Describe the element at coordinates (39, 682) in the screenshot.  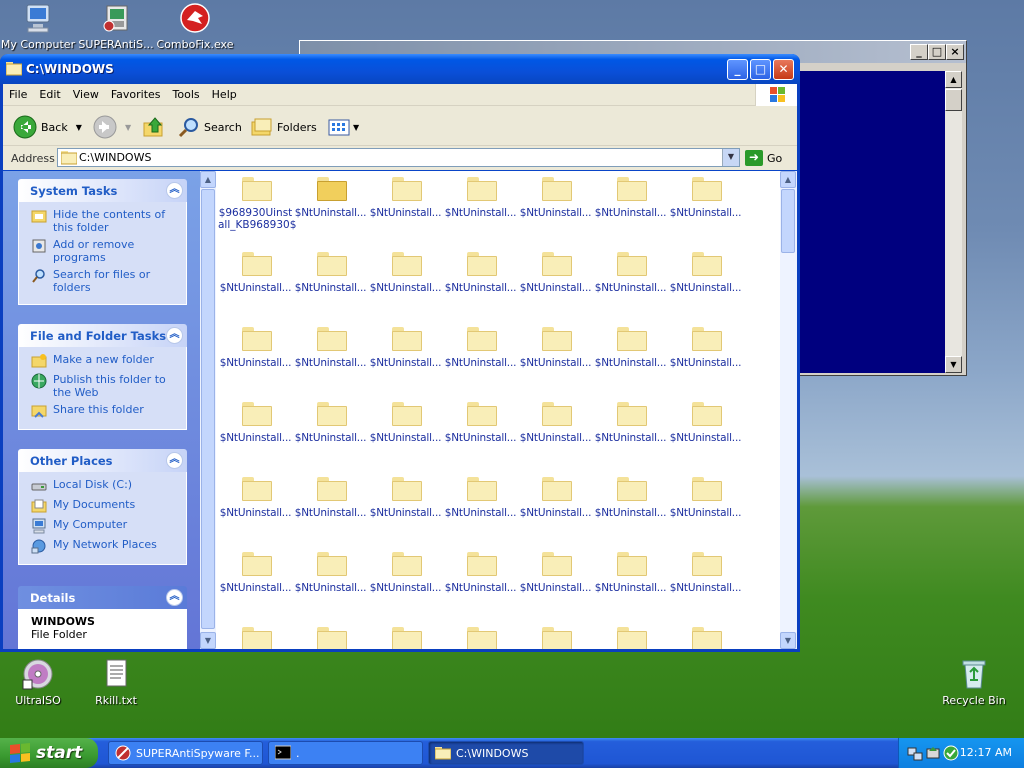
I see `desktop-icon-ultraiso: UltraISO` at that location.